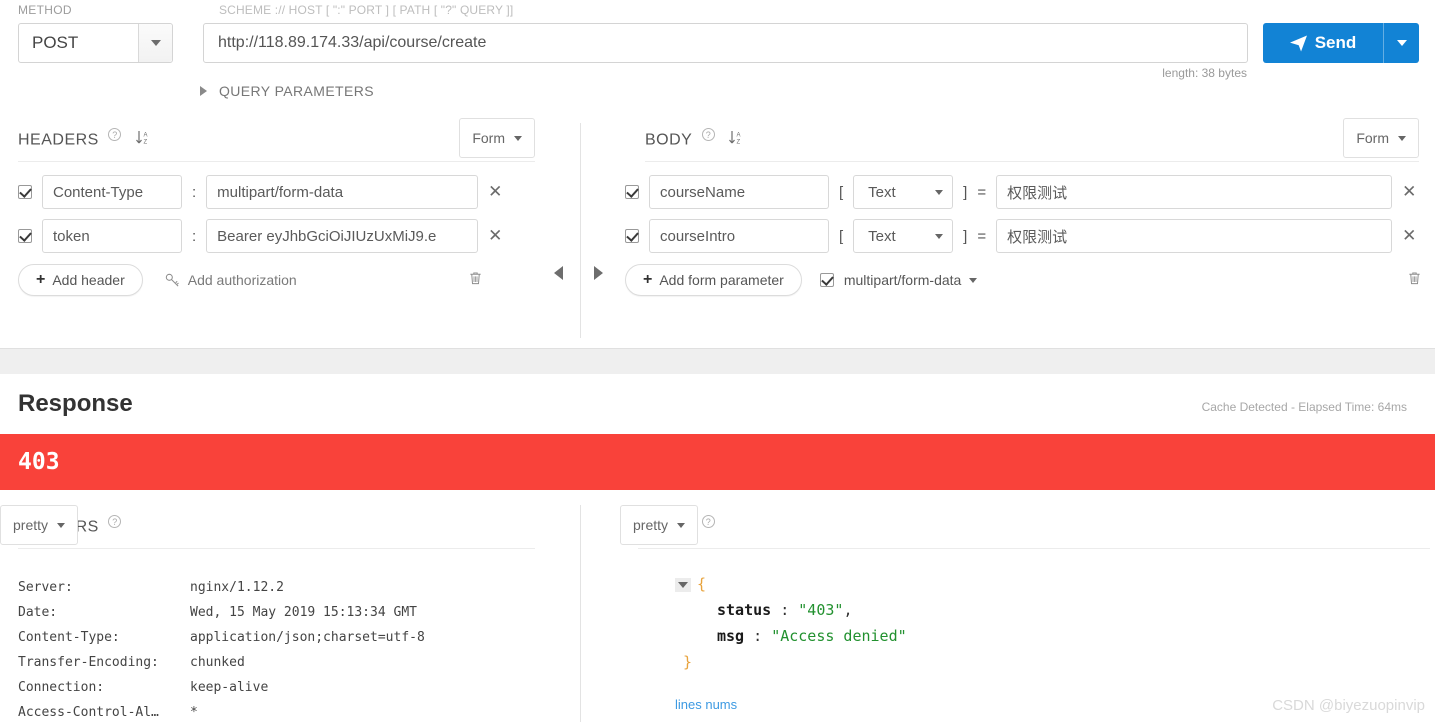 Image resolution: width=1435 pixels, height=722 pixels. What do you see at coordinates (280, 192) in the screenshot?
I see `header-value-text: multipart/form-data` at bounding box center [280, 192].